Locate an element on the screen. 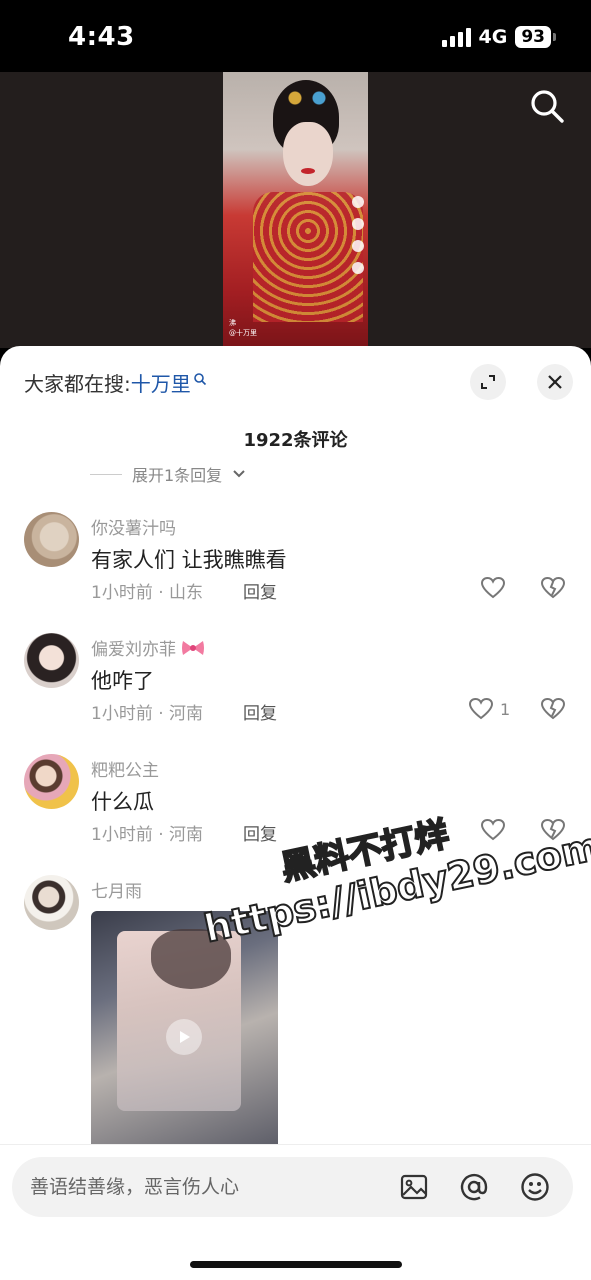 This screenshot has width=591, height=1280. expand-replies-button: 展开1条回复 is located at coordinates (168, 474).